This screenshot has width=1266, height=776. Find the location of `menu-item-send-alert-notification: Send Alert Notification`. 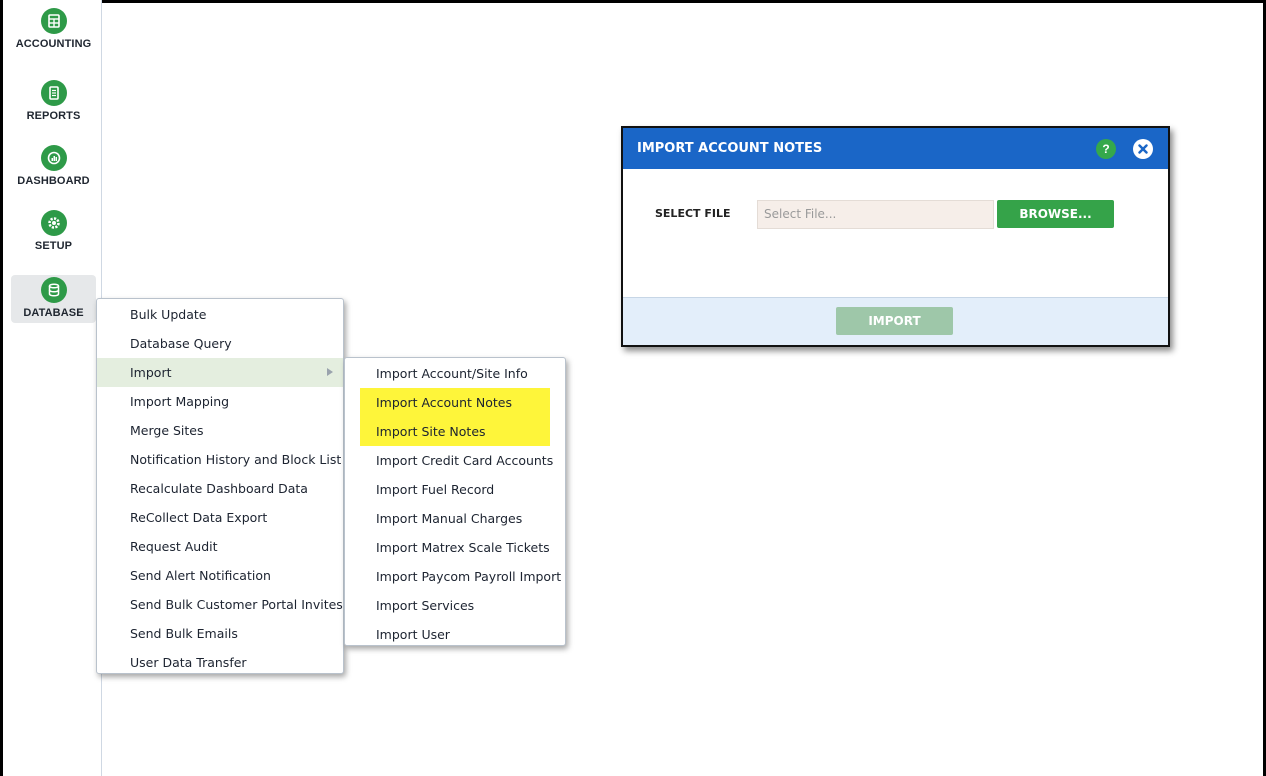

menu-item-send-alert-notification: Send Alert Notification is located at coordinates (220, 575).